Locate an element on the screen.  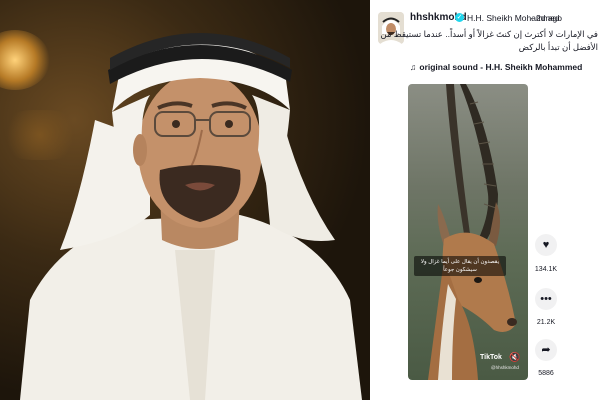
share-arrow-icon: ➦ is located at coordinates (546, 350).